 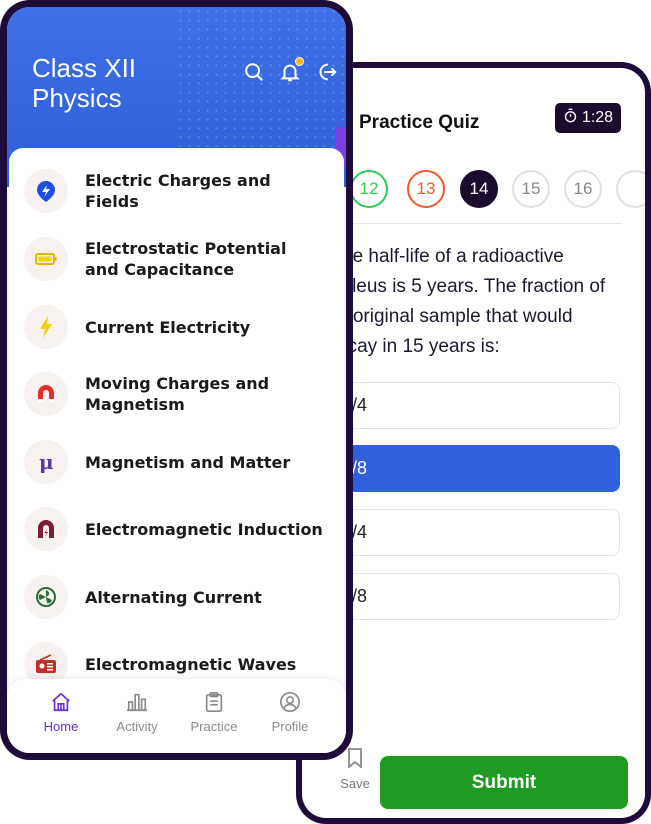 I want to click on bottom-nav: Home Activity Practice Profile, so click(x=176, y=716).